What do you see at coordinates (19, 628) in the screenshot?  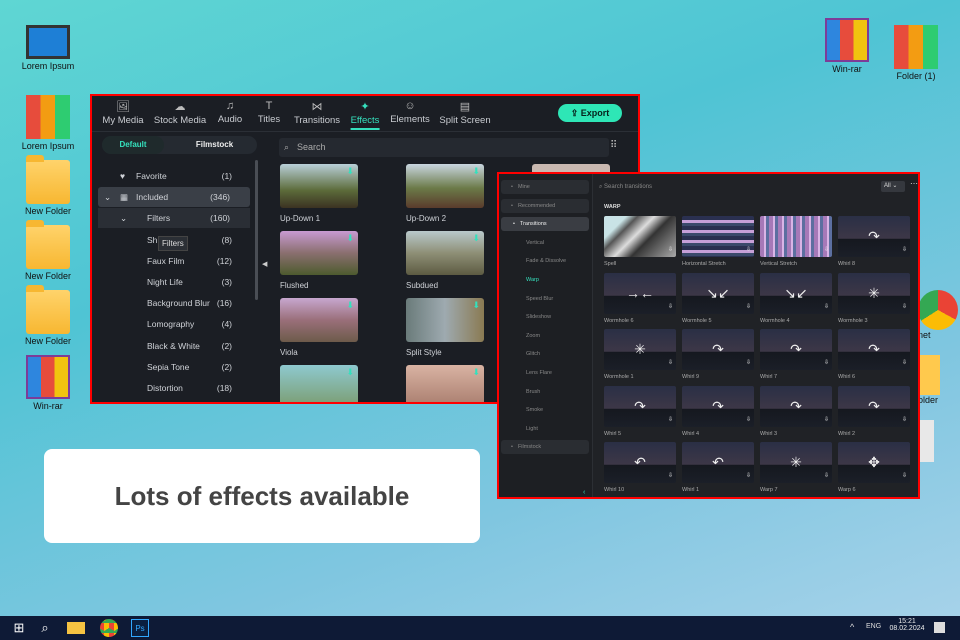 I see `windows-start-icon: ⊞` at bounding box center [19, 628].